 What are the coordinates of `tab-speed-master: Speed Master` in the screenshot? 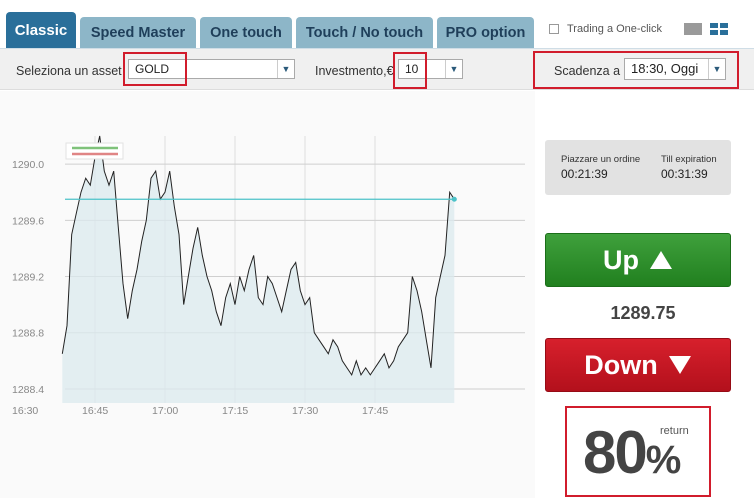 It's located at (138, 32).